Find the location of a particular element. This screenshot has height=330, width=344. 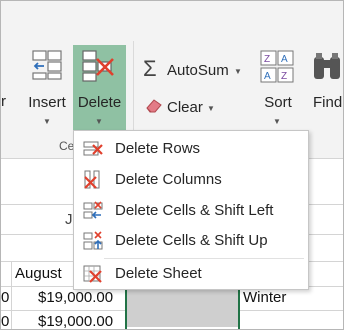

row2-left-cell: 0 is located at coordinates (5, 321).